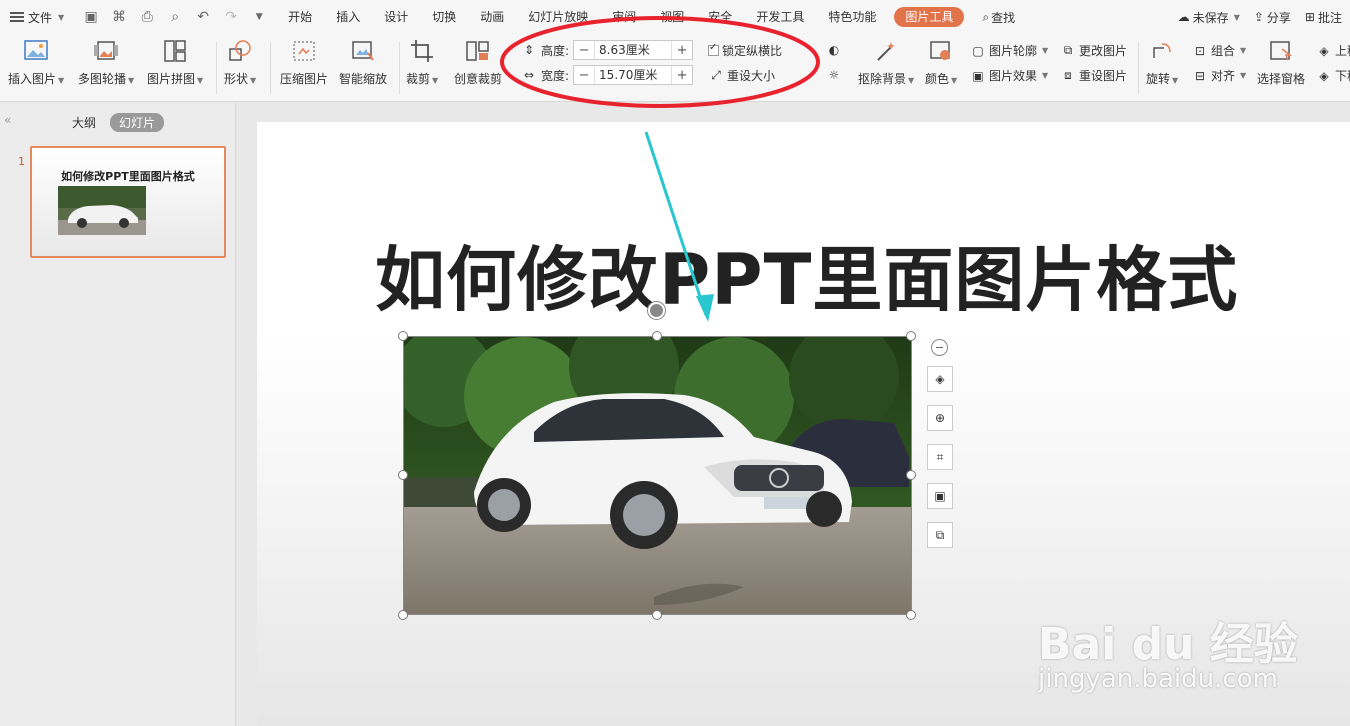 This screenshot has width=1350, height=726. I want to click on reset-size-button: ⤢ 重设大小, so click(741, 75).